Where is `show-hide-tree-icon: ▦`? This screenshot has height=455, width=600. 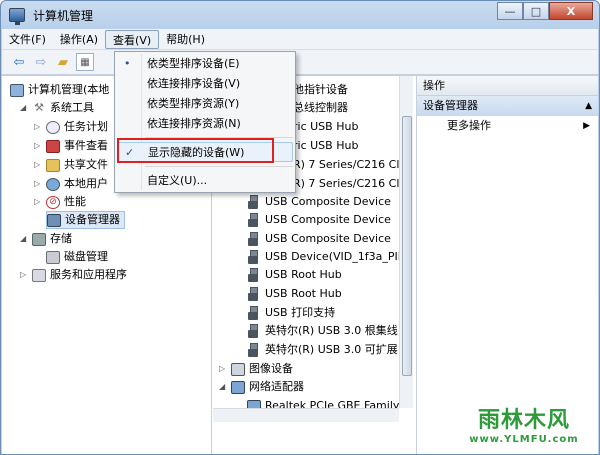
show-hide-tree-icon: ▦ is located at coordinates (85, 62).